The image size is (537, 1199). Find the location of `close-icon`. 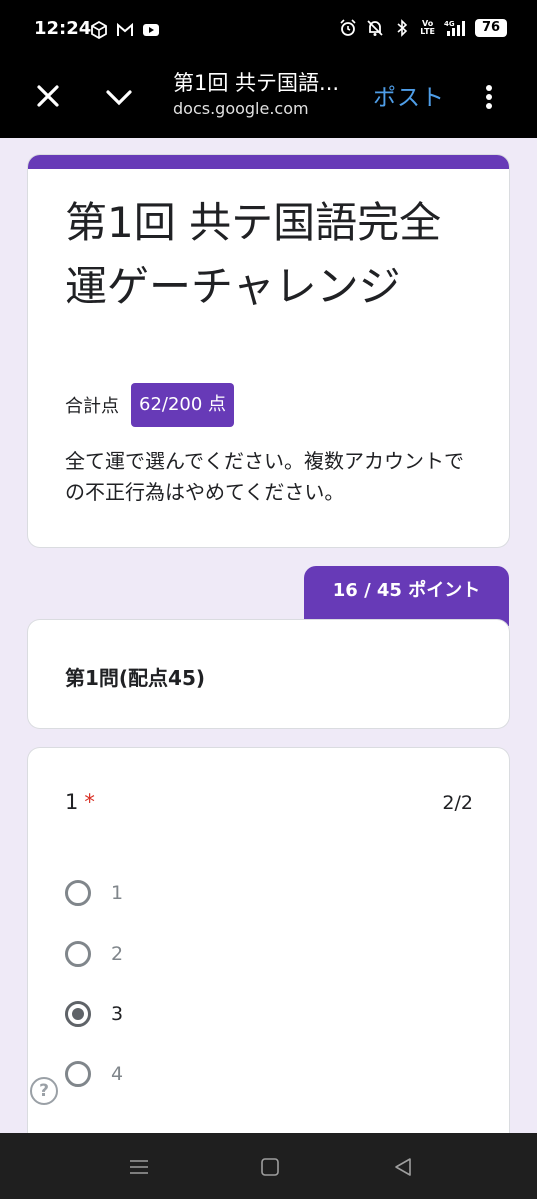

close-icon is located at coordinates (48, 96).